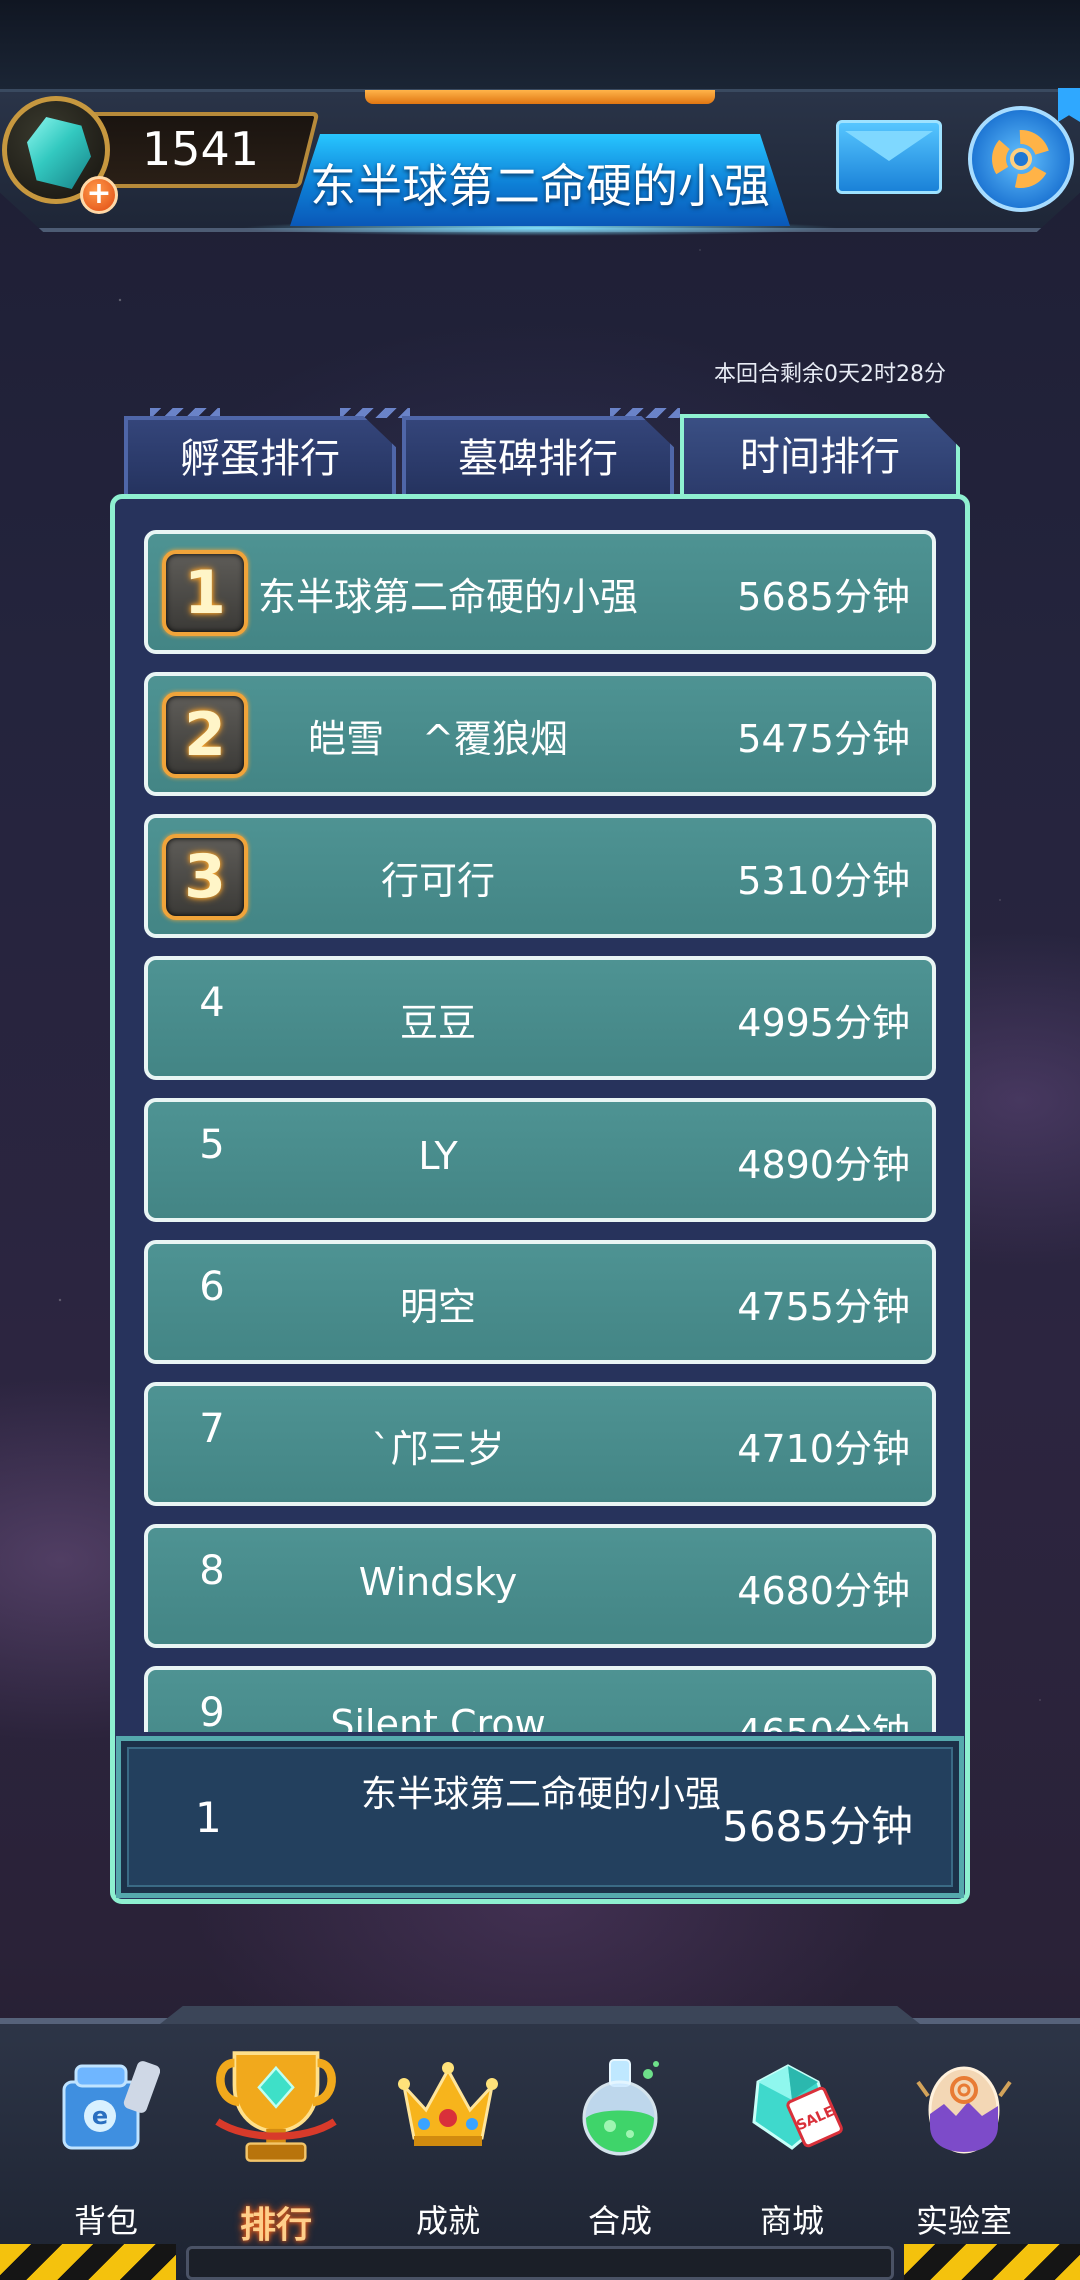 The image size is (1080, 2280). I want to click on row-player-name: 豆豆, so click(437, 1023).